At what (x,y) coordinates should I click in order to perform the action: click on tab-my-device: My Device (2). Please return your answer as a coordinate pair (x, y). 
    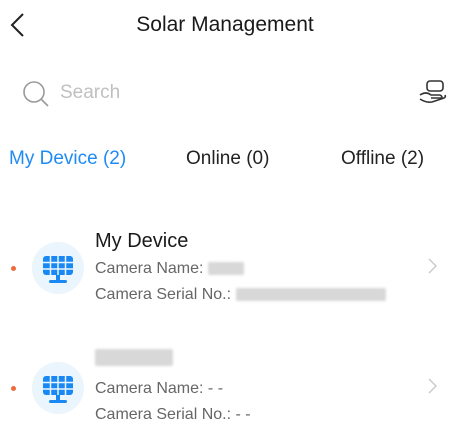
    Looking at the image, I should click on (67, 159).